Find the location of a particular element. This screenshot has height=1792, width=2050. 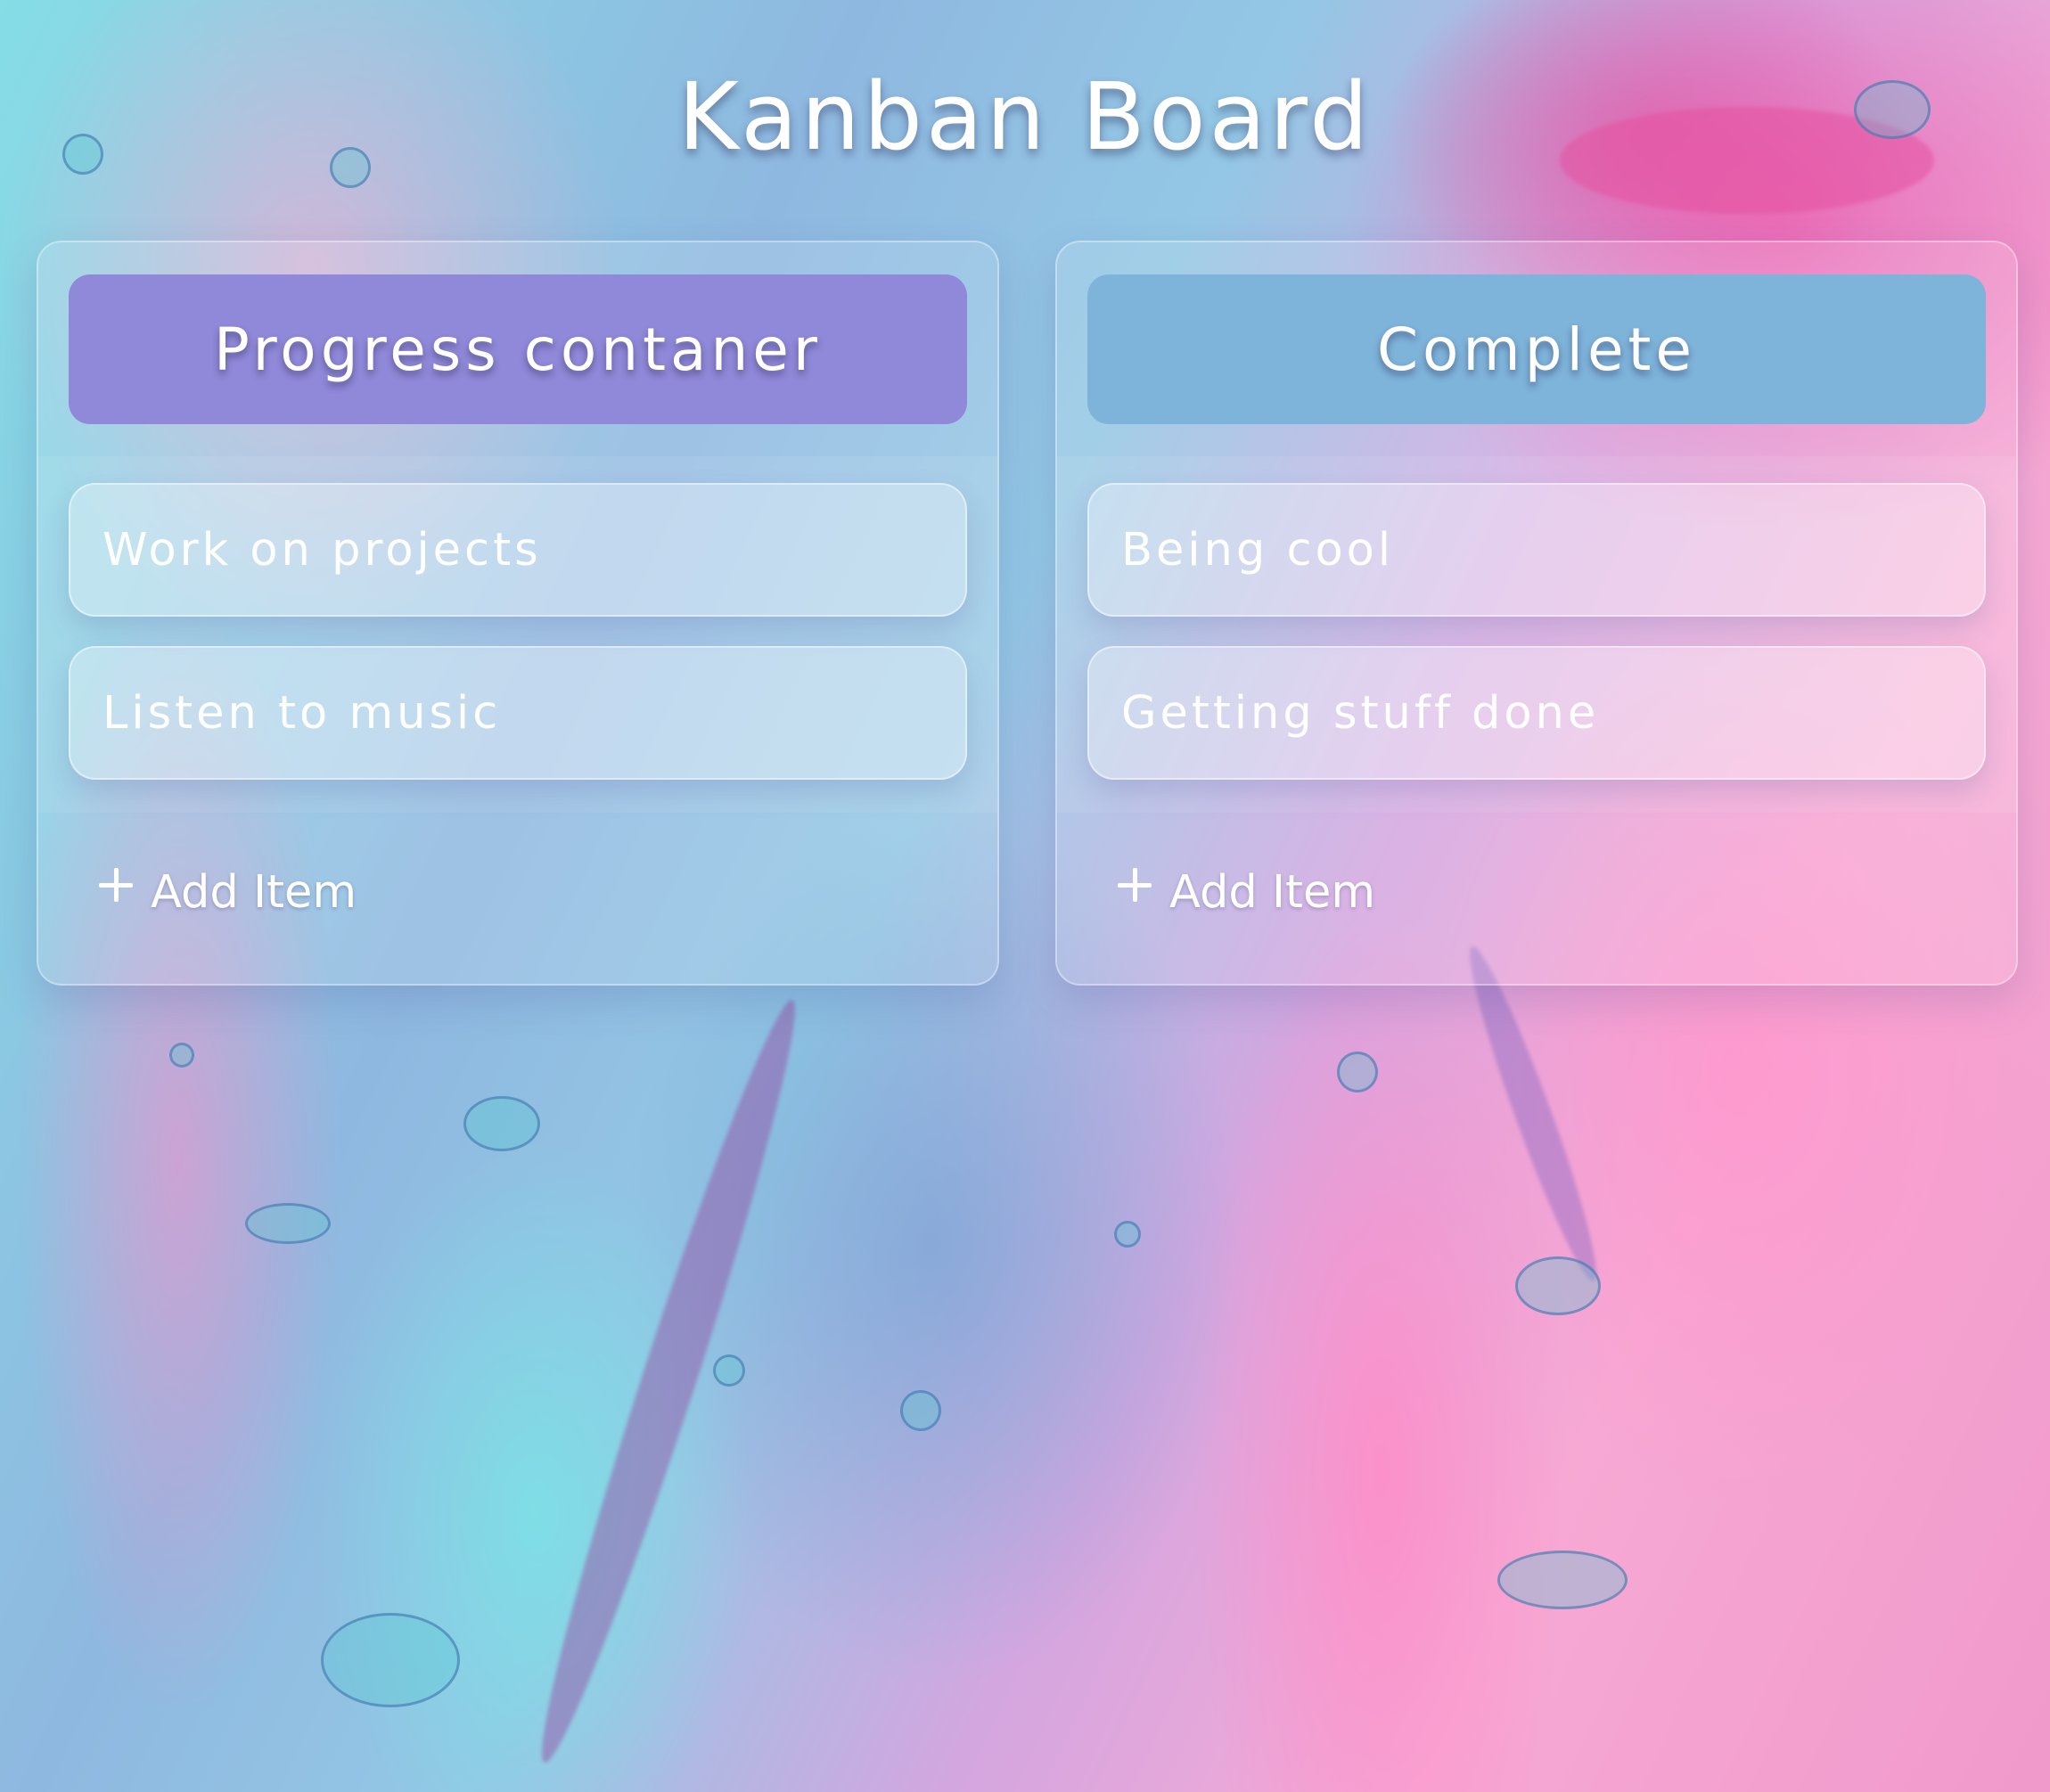

column-header: Complete is located at coordinates (1536, 349).